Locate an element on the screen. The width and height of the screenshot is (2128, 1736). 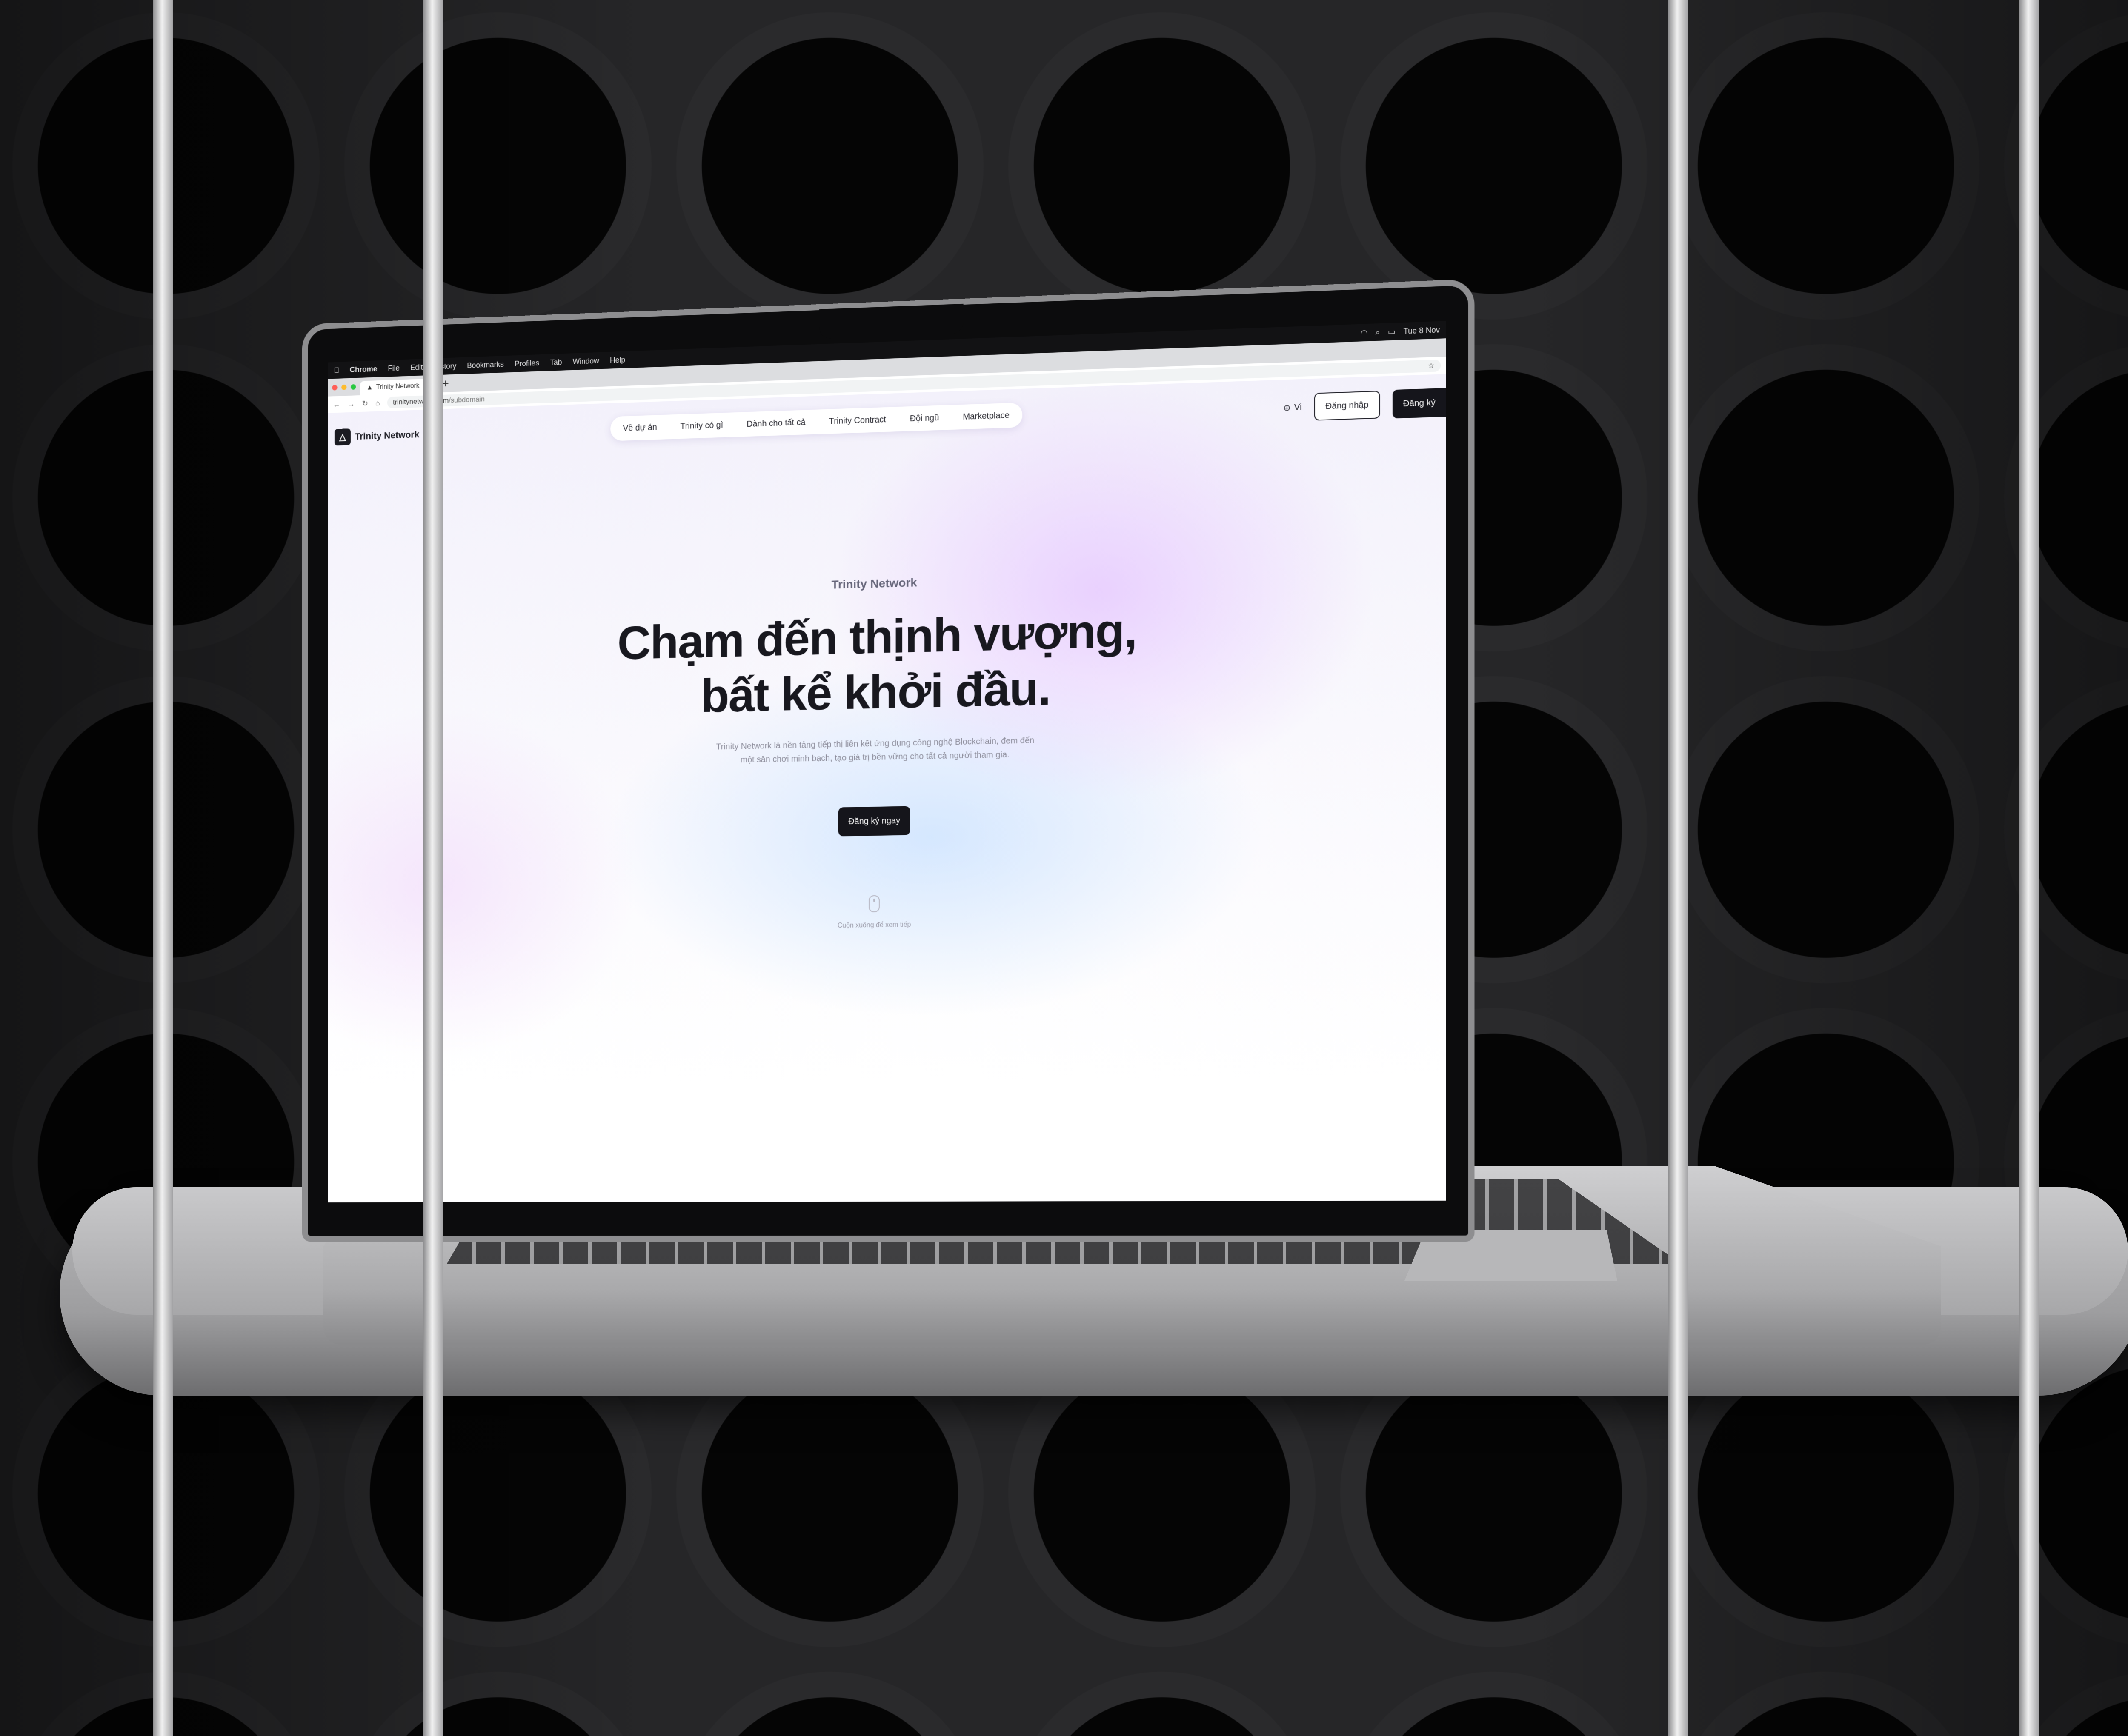
menu-help: Help is located at coordinates (617, 360).